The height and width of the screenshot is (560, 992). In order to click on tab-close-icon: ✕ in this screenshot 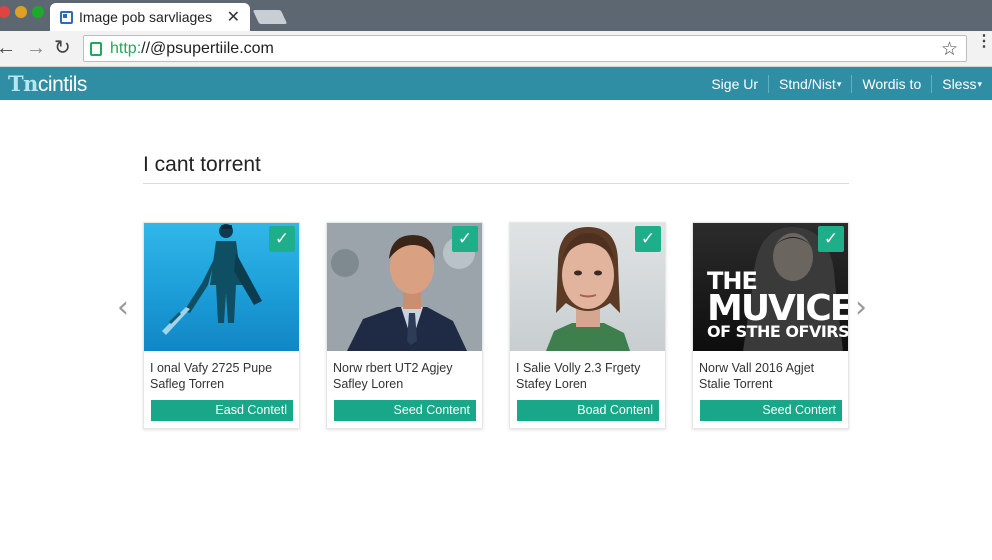, I will do `click(233, 17)`.